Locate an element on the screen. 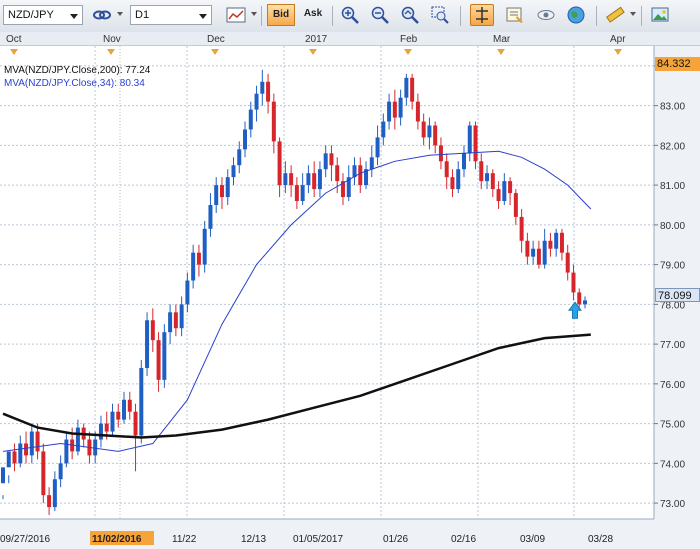 The height and width of the screenshot is (549, 700). ma200-legend: MVA(NZD/JPY.Close,200): 77.24 is located at coordinates (77, 70).